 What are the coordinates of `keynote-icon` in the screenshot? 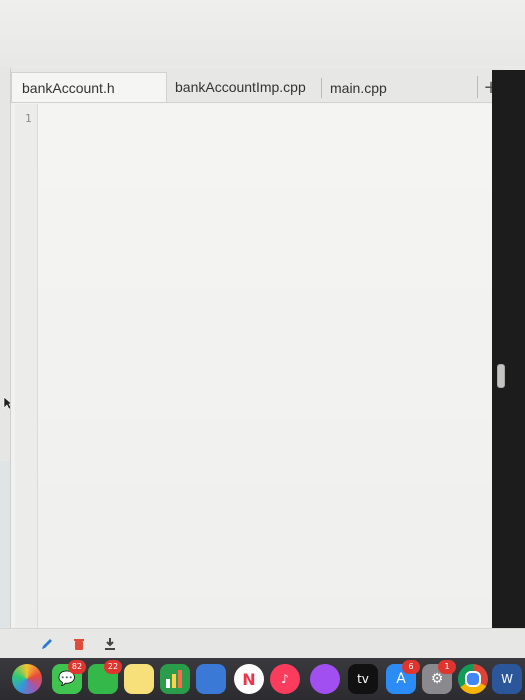 It's located at (211, 679).